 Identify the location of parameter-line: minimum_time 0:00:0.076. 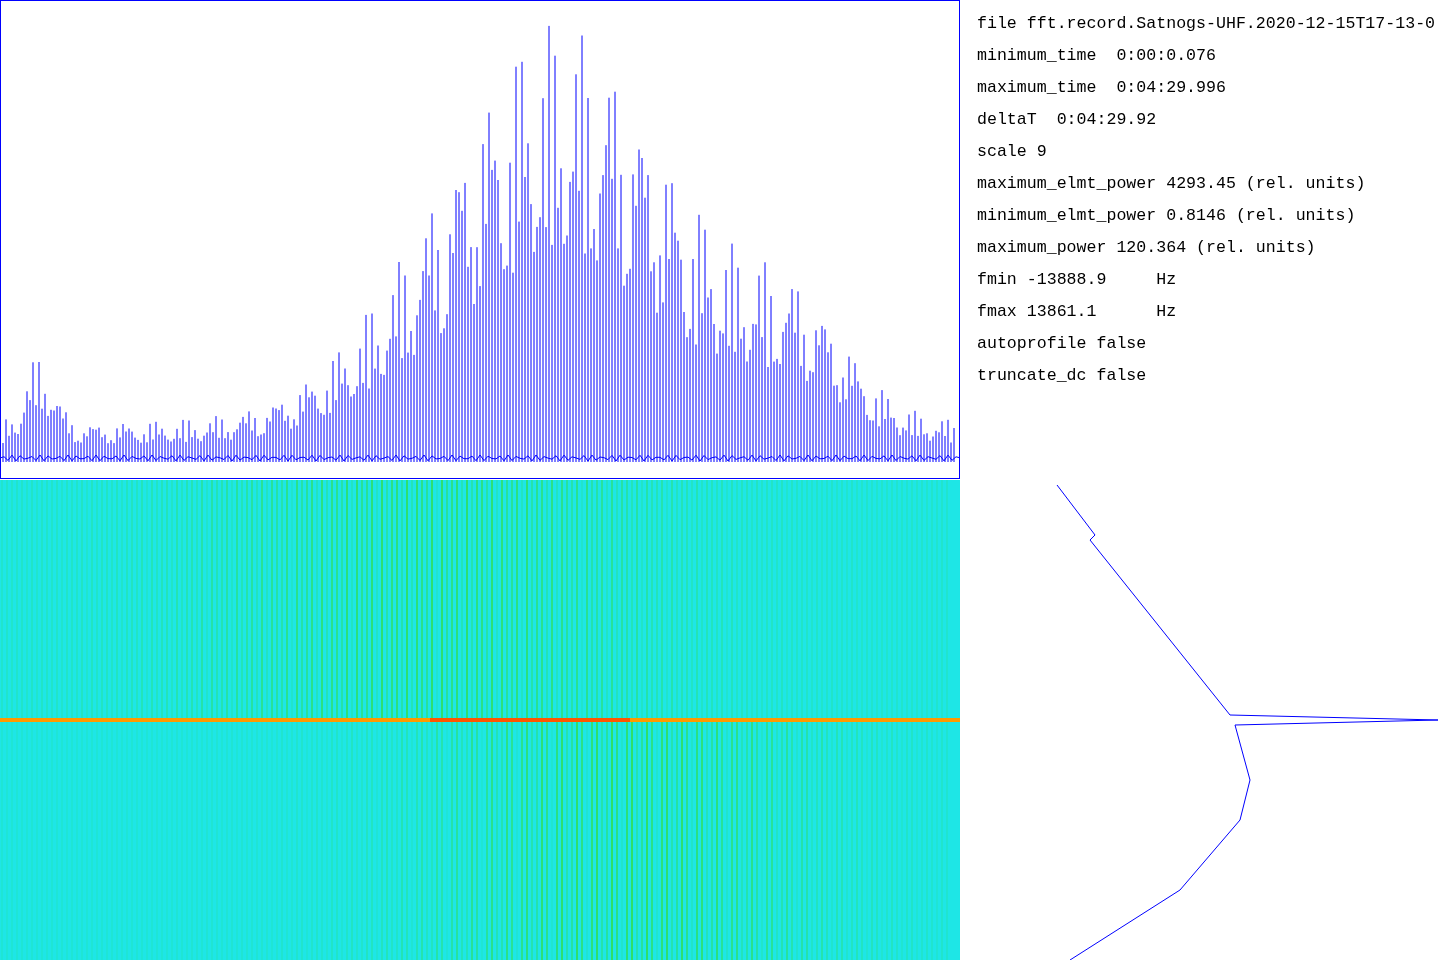
(1096, 56).